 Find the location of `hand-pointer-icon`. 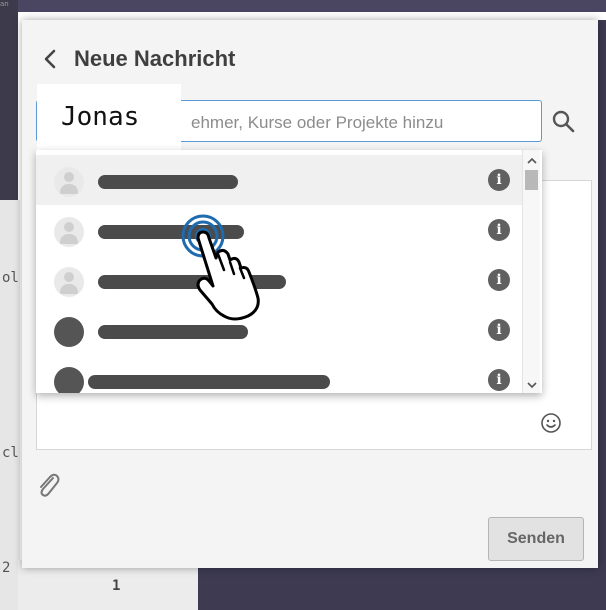

hand-pointer-icon is located at coordinates (226, 266).